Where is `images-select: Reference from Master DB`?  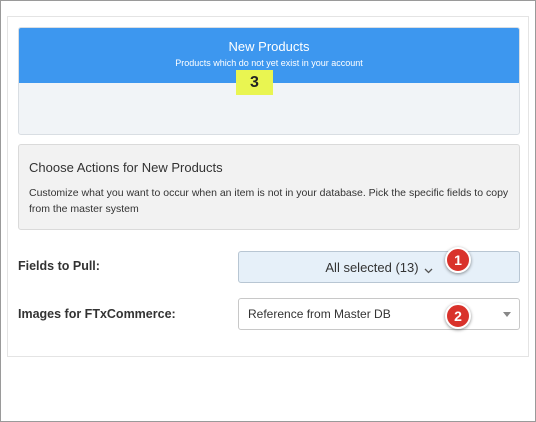 images-select: Reference from Master DB is located at coordinates (379, 314).